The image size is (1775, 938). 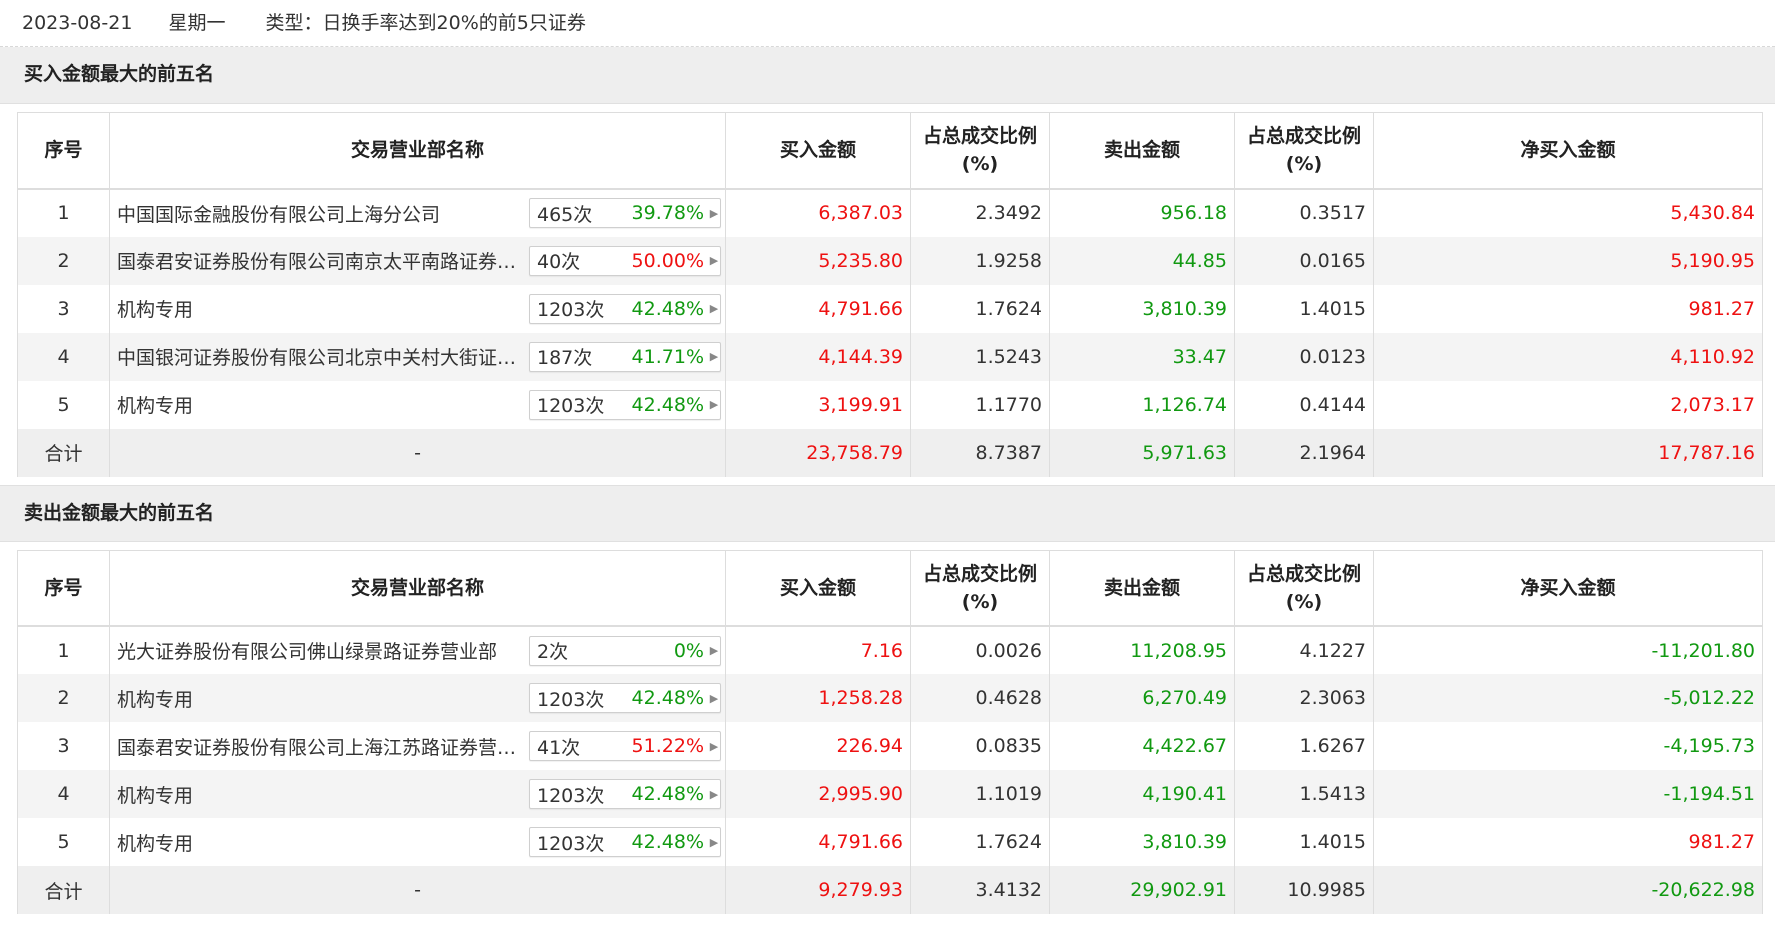 I want to click on row-index: 4, so click(x=63, y=356).